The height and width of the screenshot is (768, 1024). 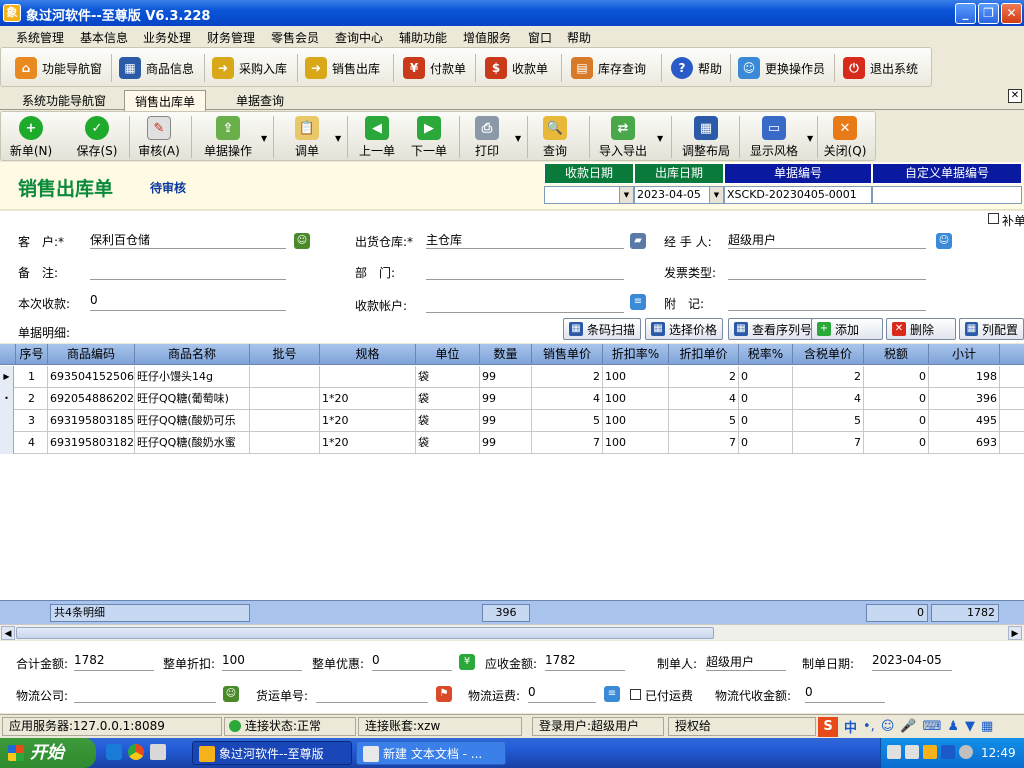 I want to click on select-price-button: ▦ 选择价格, so click(x=684, y=329).